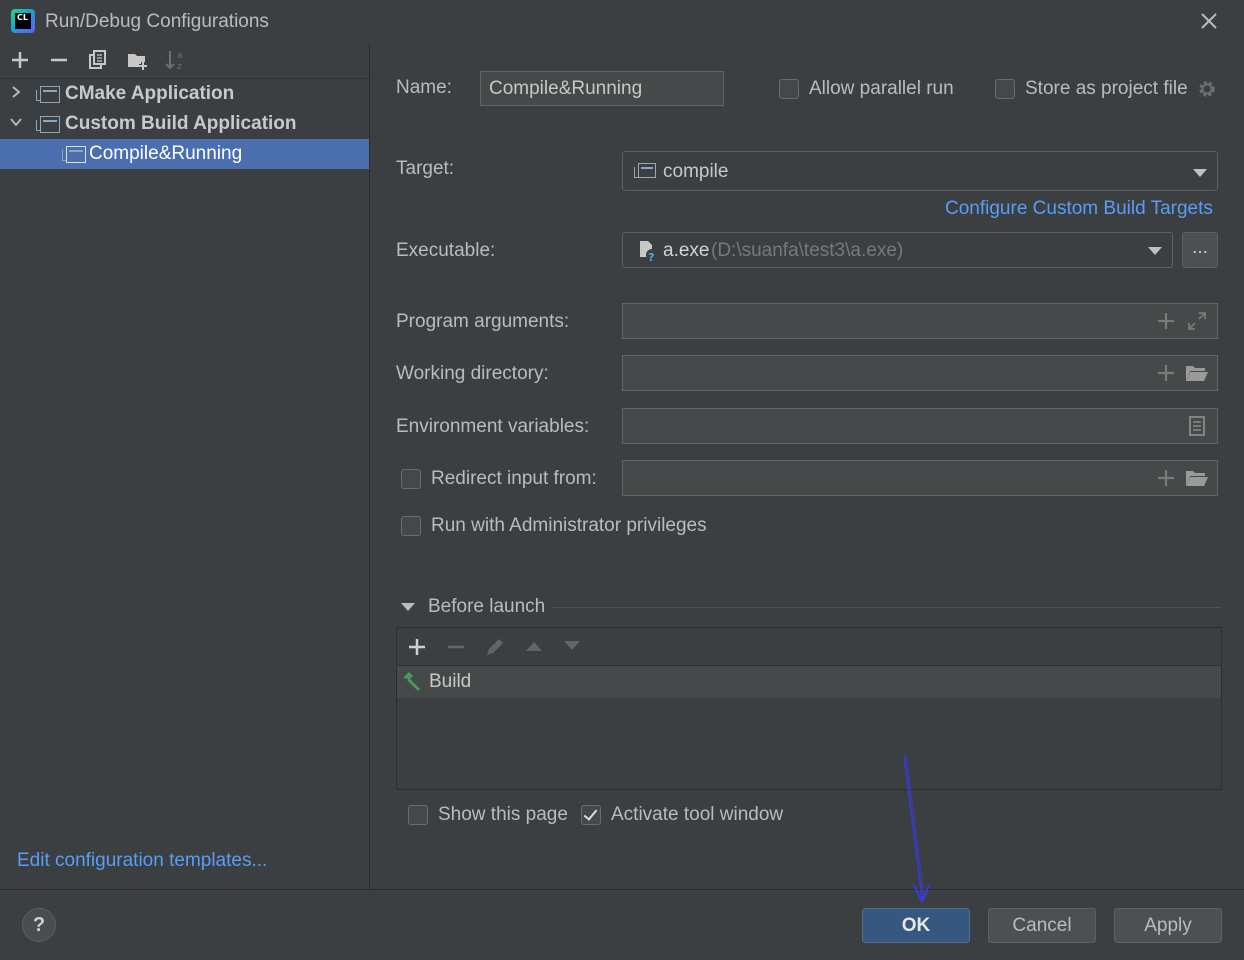  What do you see at coordinates (150, 93) in the screenshot?
I see `tree-item-label: CMake Application` at bounding box center [150, 93].